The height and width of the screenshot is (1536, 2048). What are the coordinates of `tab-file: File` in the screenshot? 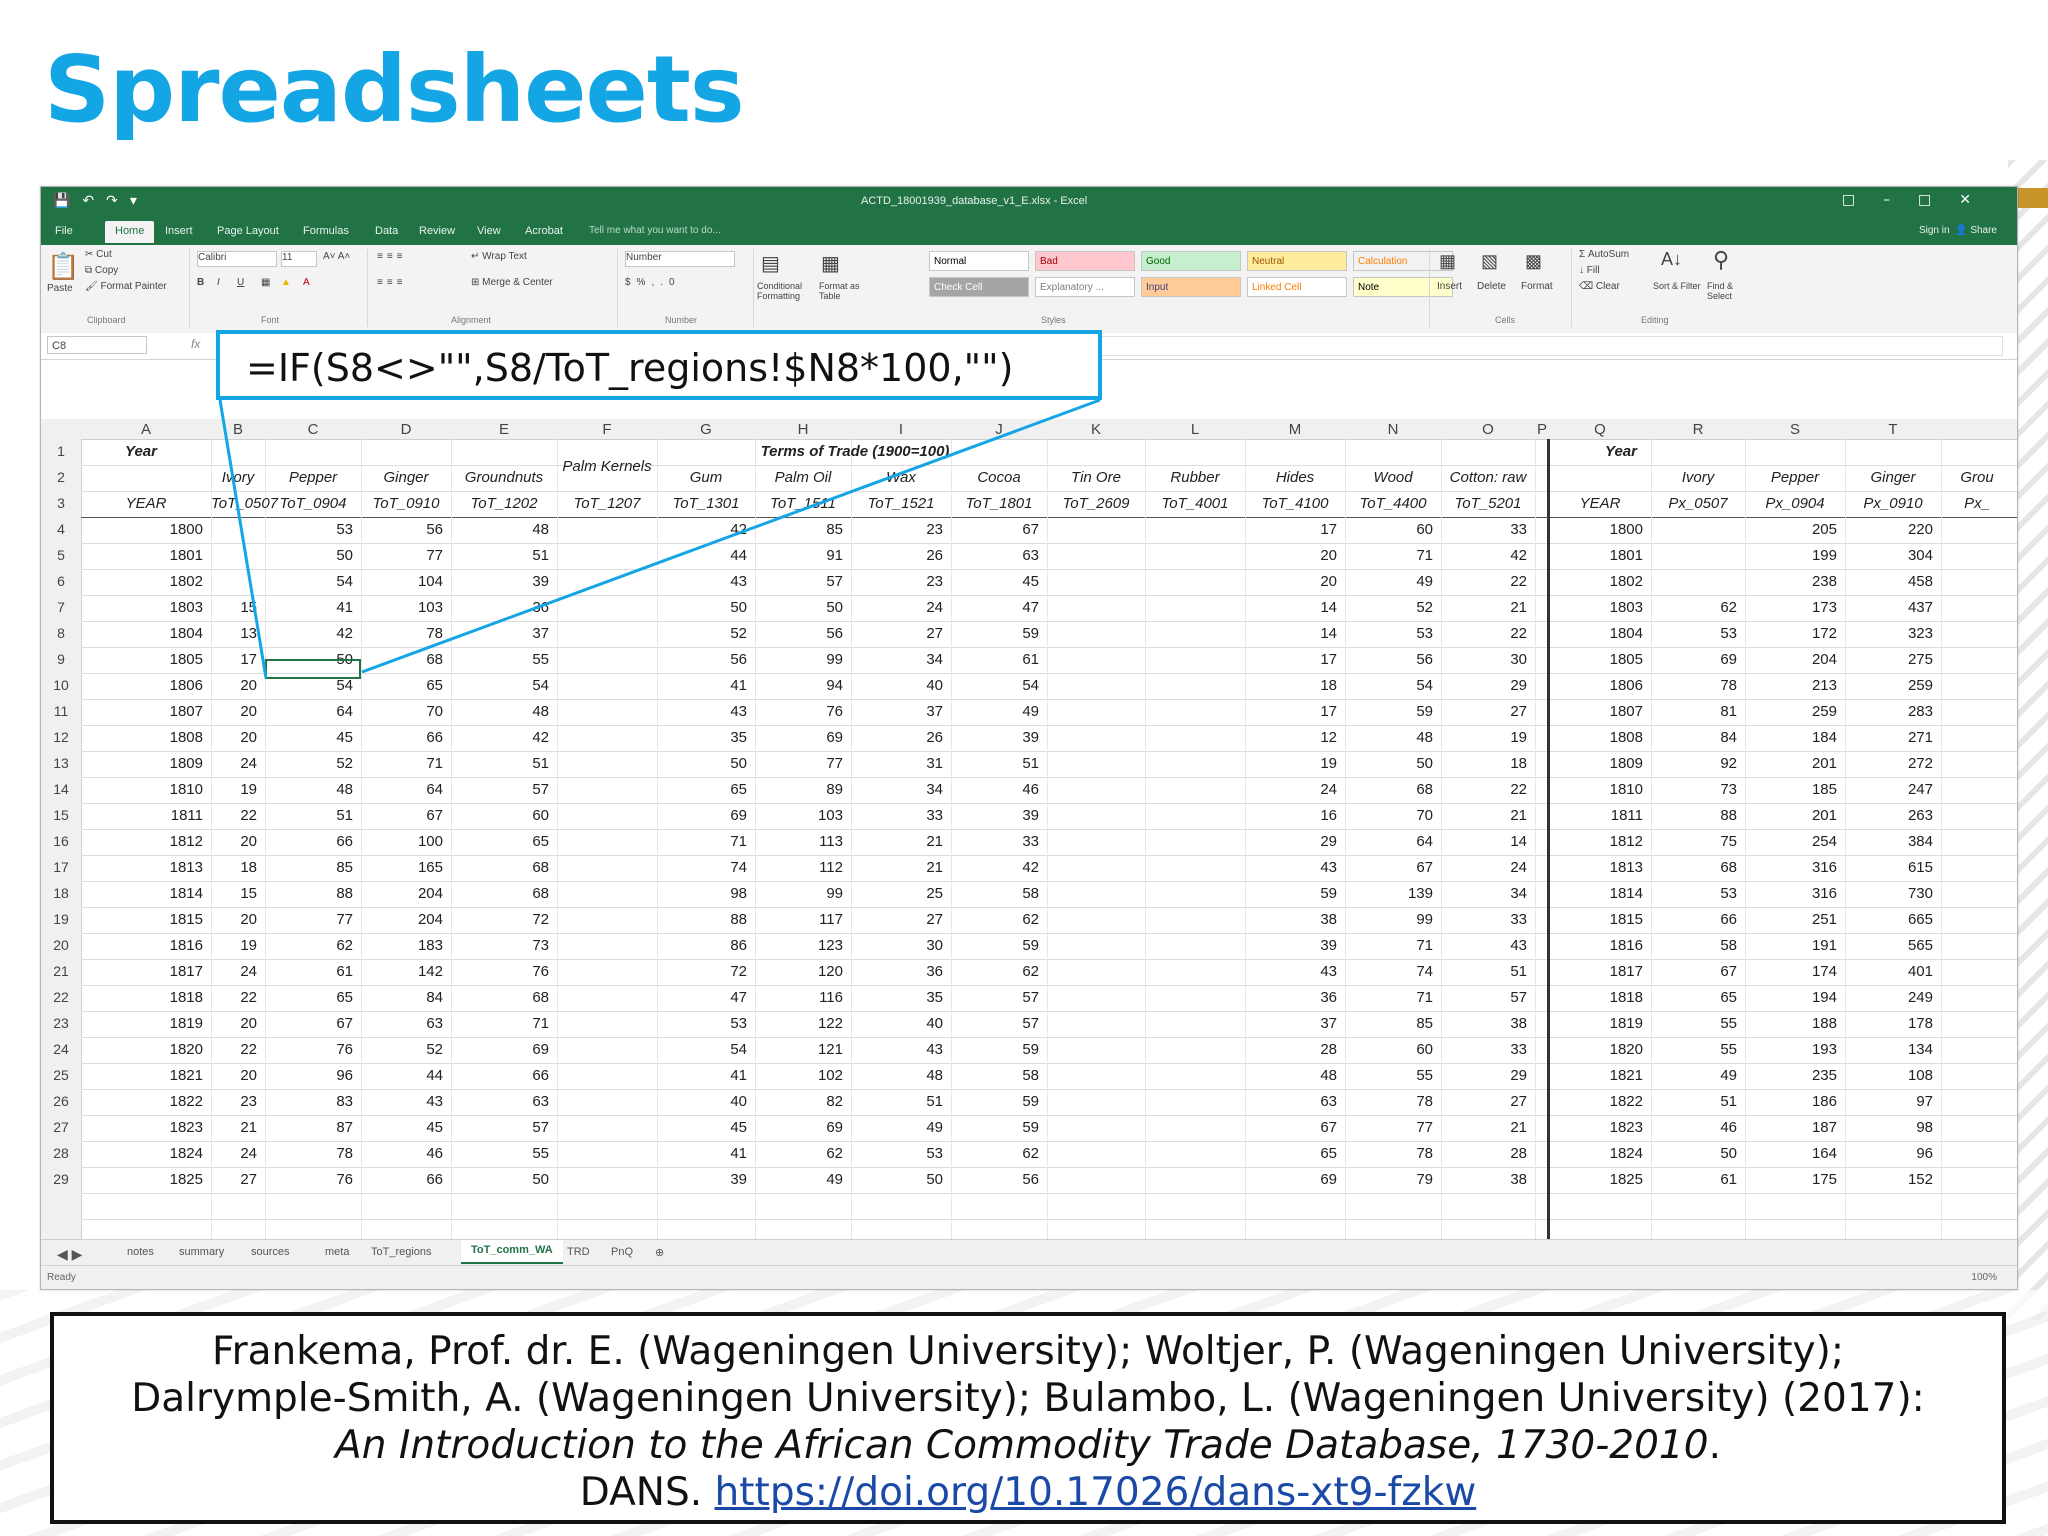 It's located at (64, 231).